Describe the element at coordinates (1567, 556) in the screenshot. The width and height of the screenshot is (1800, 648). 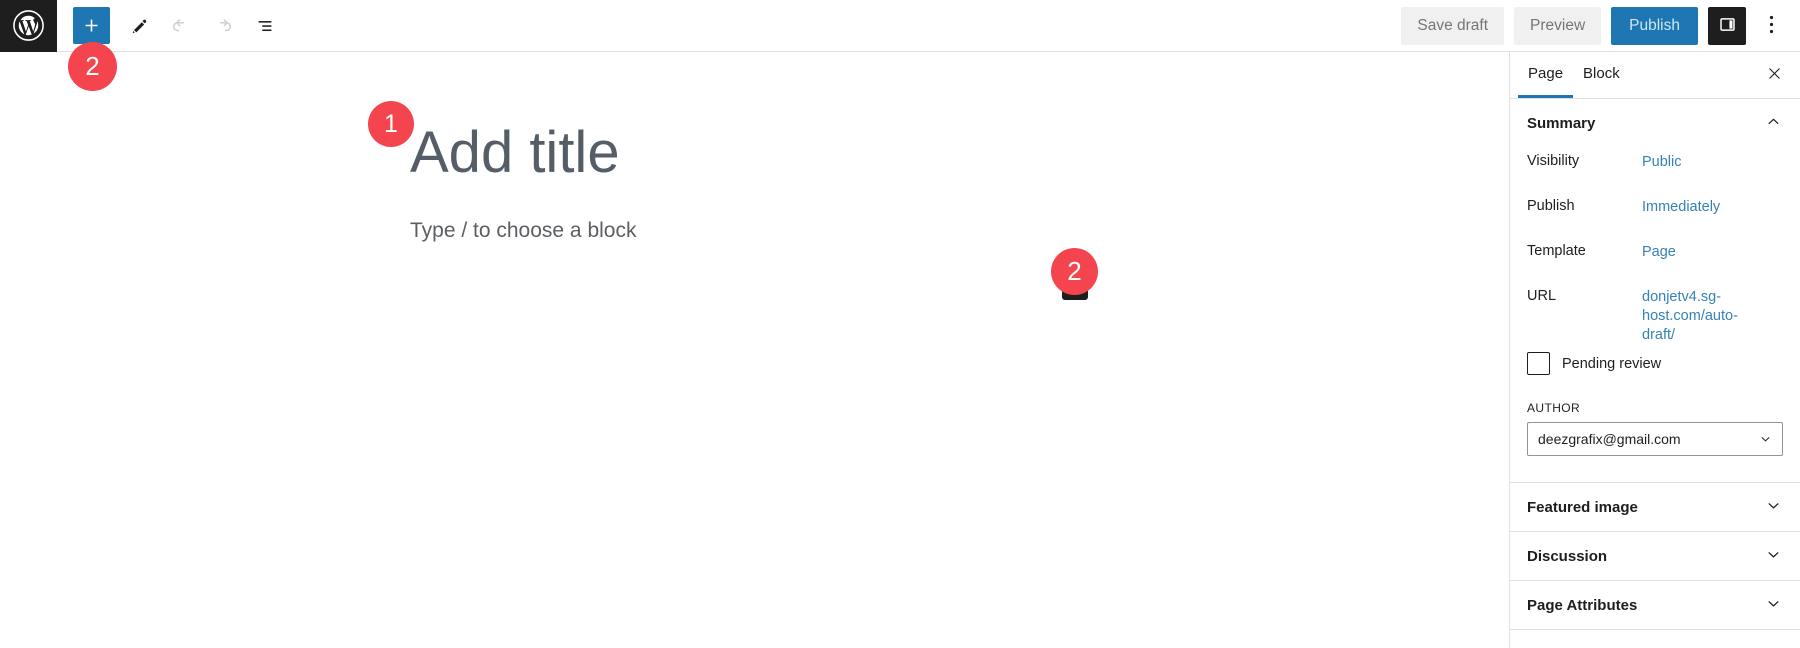
I see `discussion-panel-title: Discussion` at that location.